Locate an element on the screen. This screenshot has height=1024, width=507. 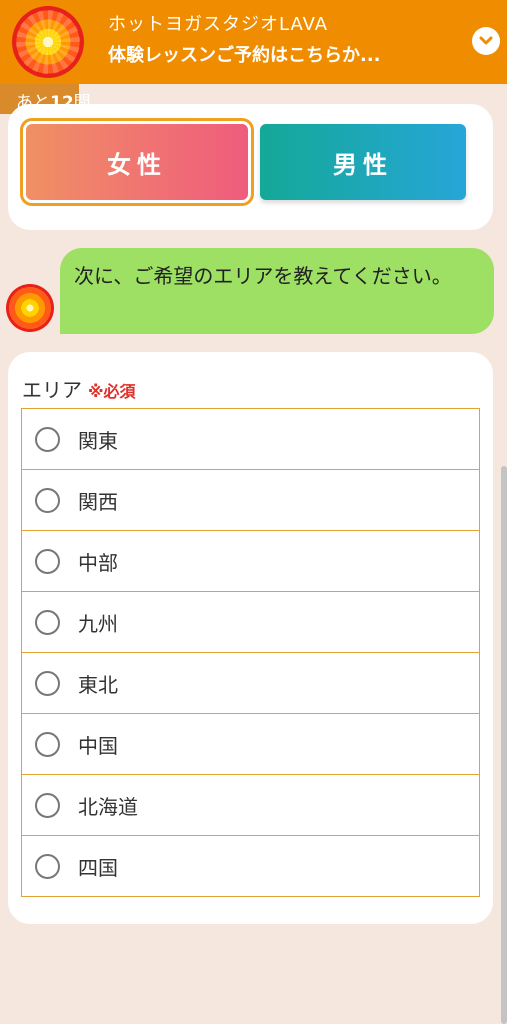
female-button: 女性 is located at coordinates (137, 162).